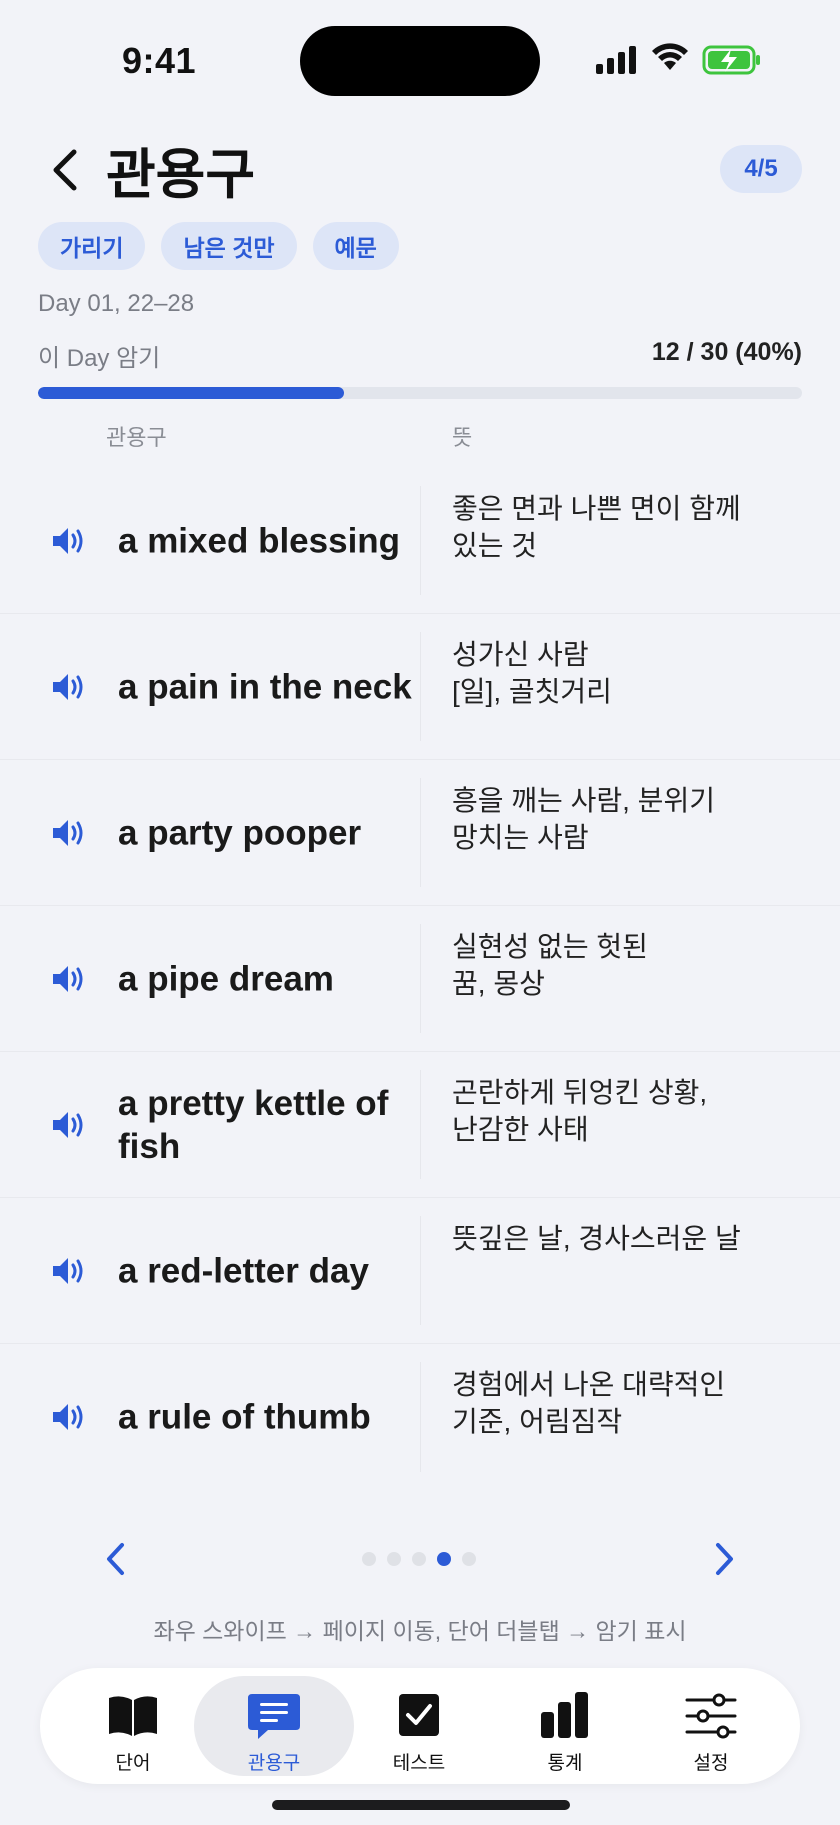  I want to click on list-item: a mixed blessing 좋은 면과 나쁜 면이 함께 있는 것, so click(420, 541).